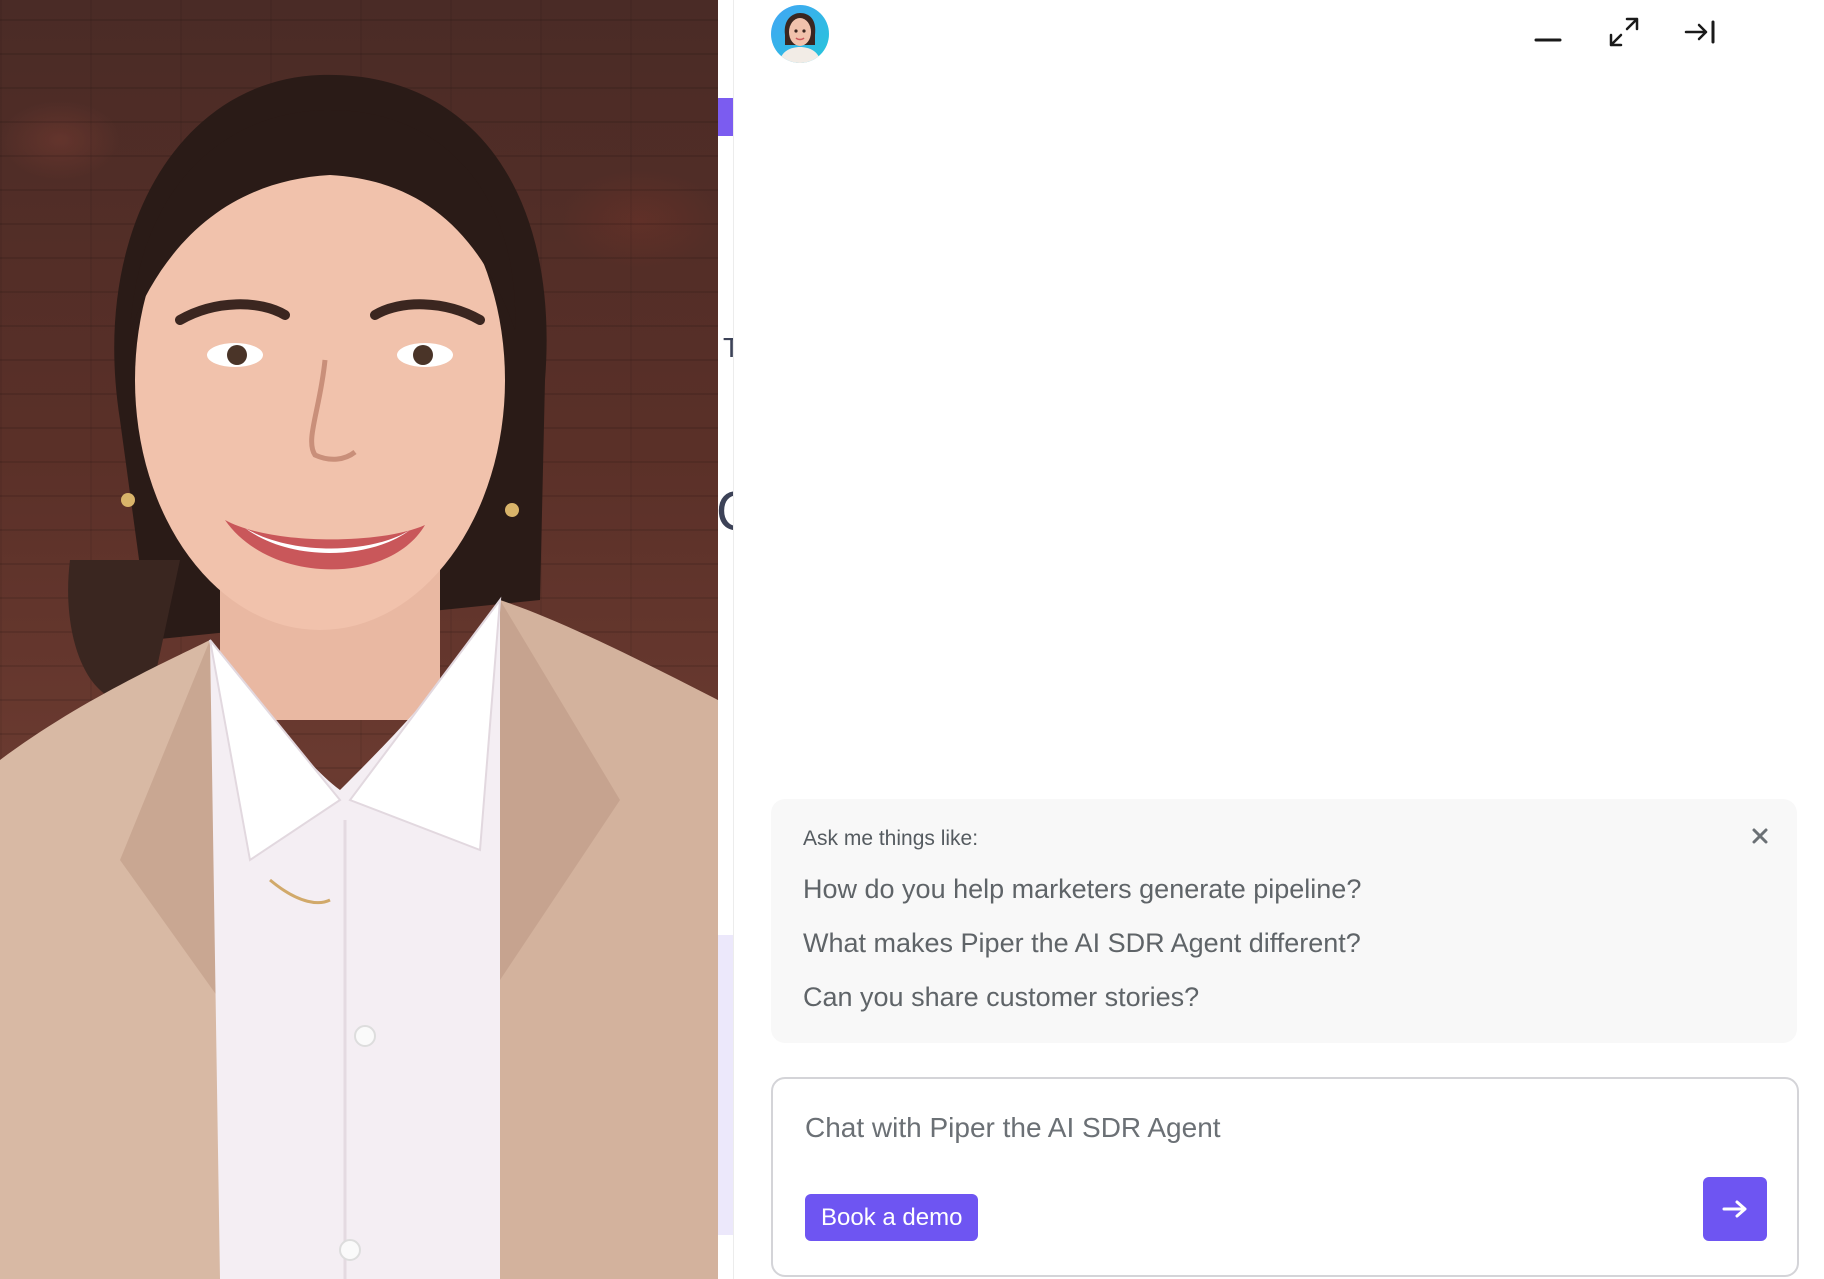 The image size is (1824, 1279). I want to click on expand-icon, so click(1624, 32).